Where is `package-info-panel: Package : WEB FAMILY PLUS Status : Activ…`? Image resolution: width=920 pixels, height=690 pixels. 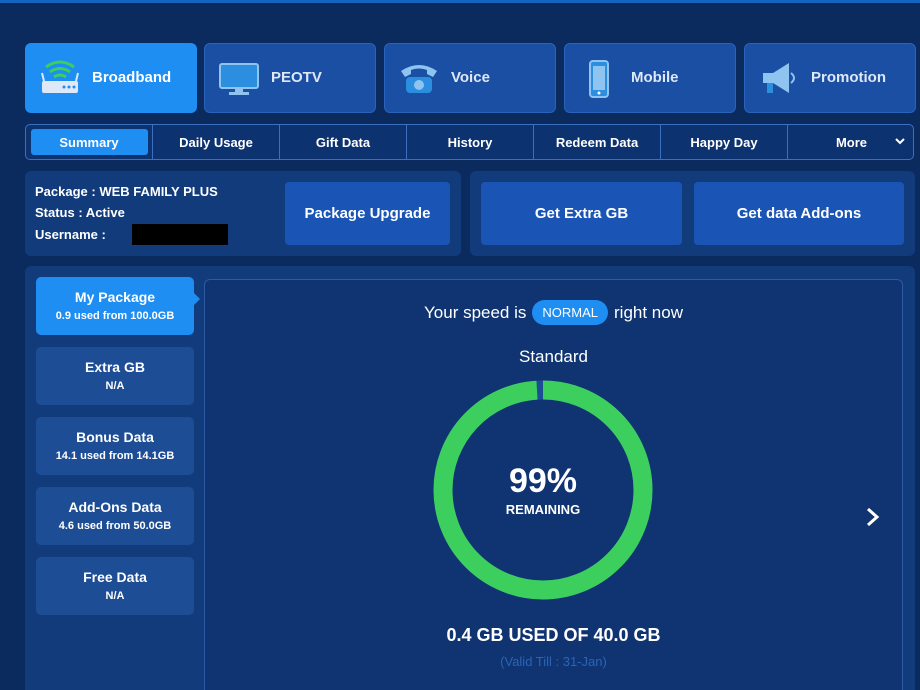
package-info-panel: Package : WEB FAMILY PLUS Status : Activ… is located at coordinates (243, 213).